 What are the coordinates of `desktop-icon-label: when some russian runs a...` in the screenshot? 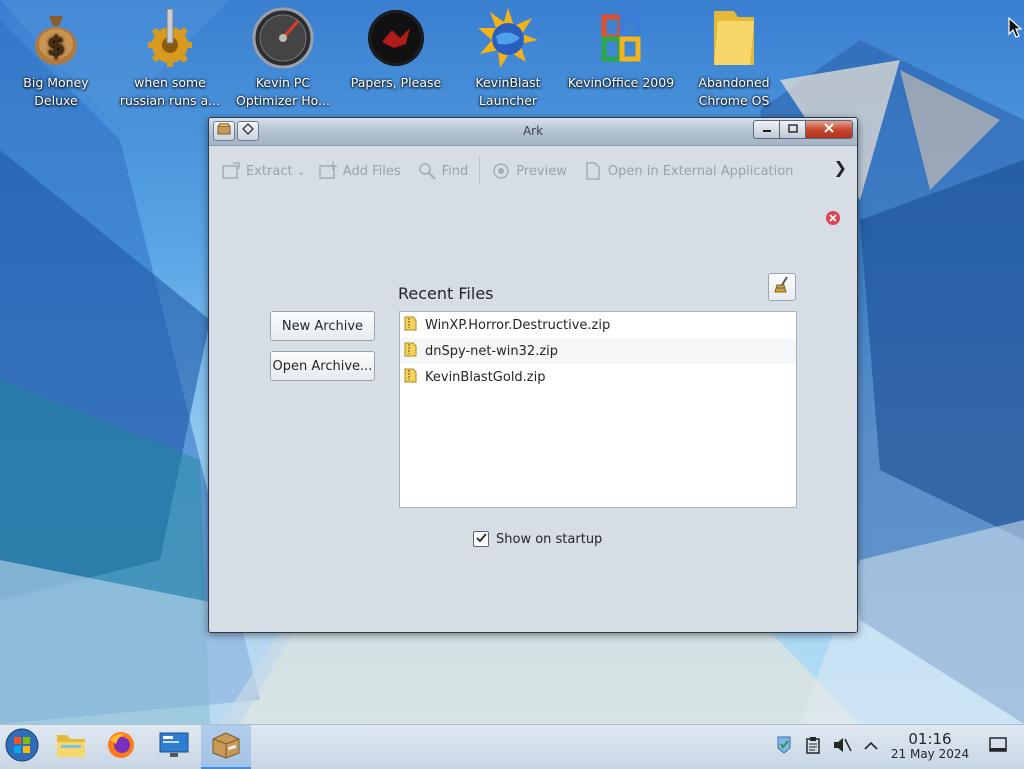 It's located at (170, 91).